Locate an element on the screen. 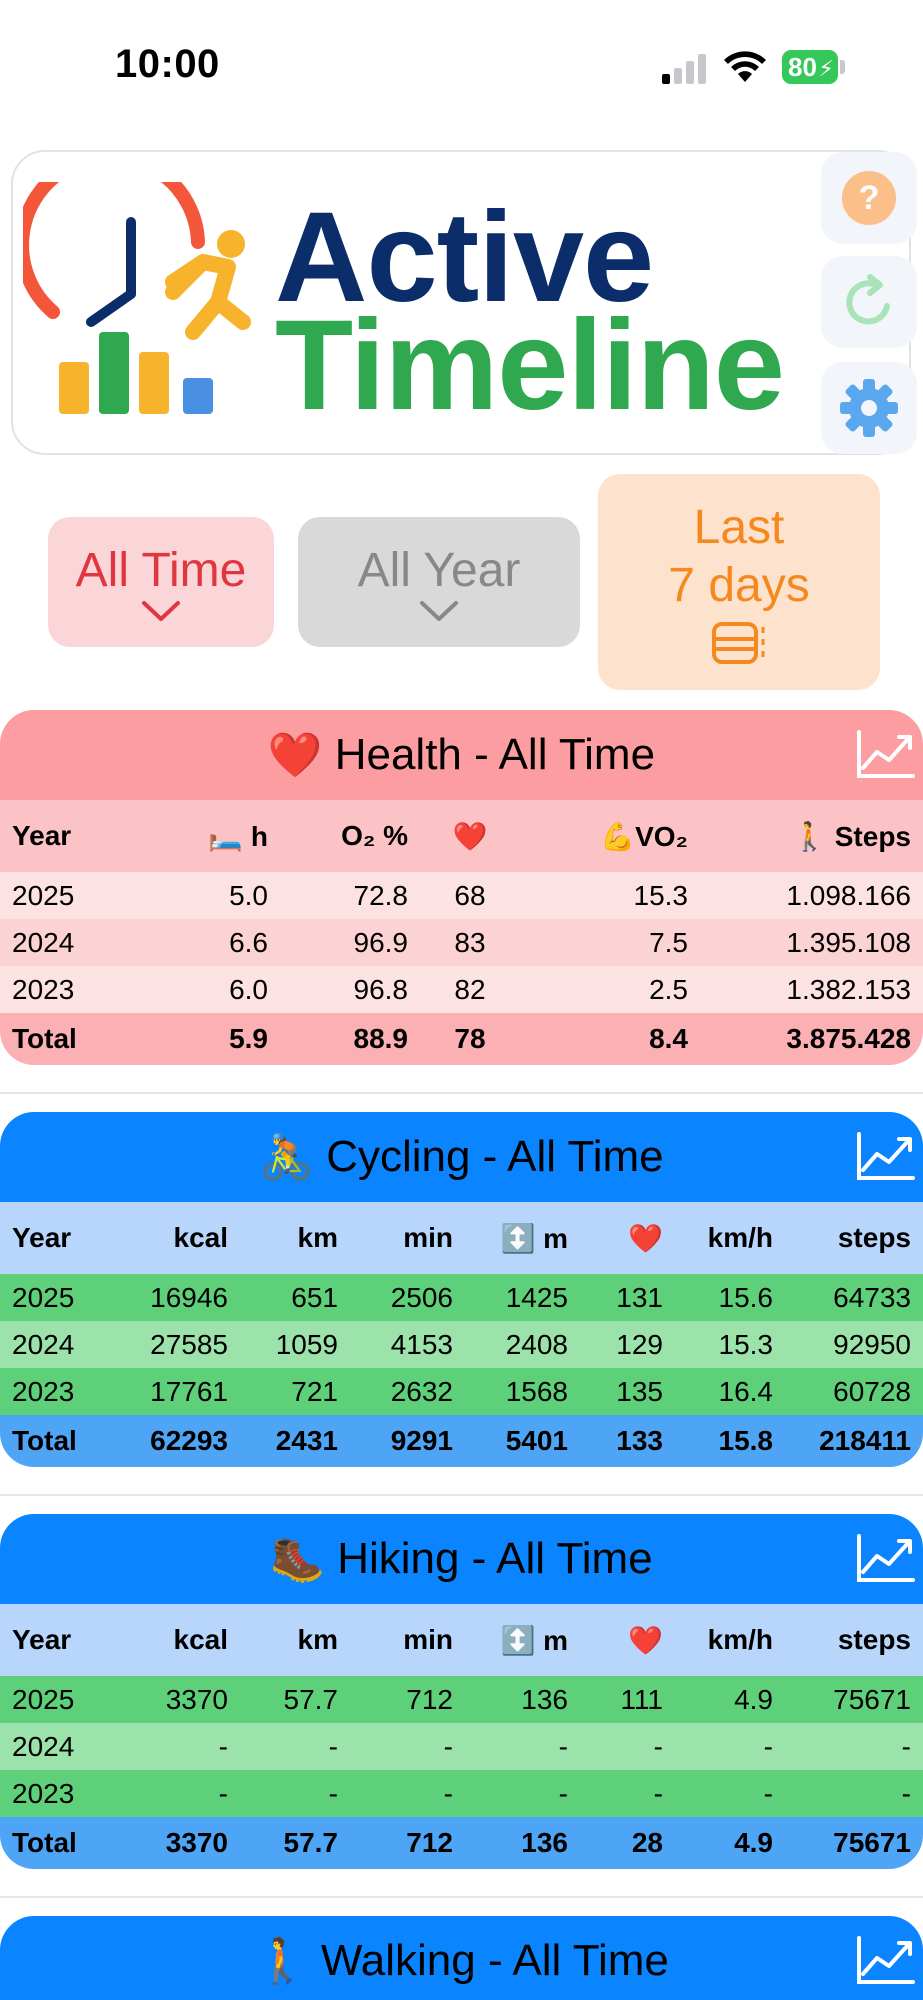 This screenshot has width=923, height=2000. table-cell: 27585 is located at coordinates (189, 1344).